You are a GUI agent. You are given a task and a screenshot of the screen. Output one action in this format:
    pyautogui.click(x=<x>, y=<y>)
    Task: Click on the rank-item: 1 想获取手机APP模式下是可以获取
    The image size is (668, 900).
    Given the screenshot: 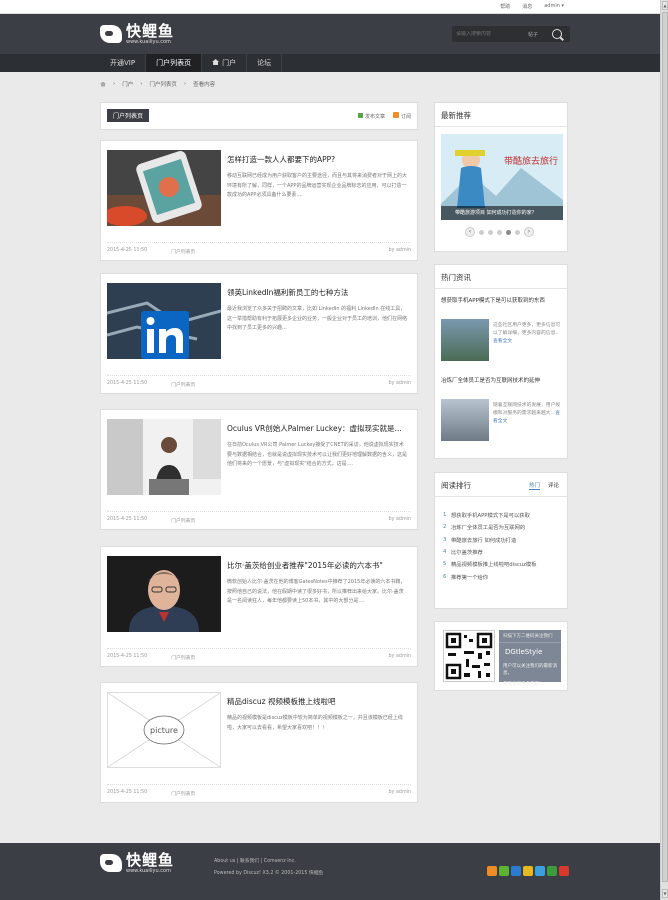 What is the action you would take?
    pyautogui.click(x=490, y=515)
    